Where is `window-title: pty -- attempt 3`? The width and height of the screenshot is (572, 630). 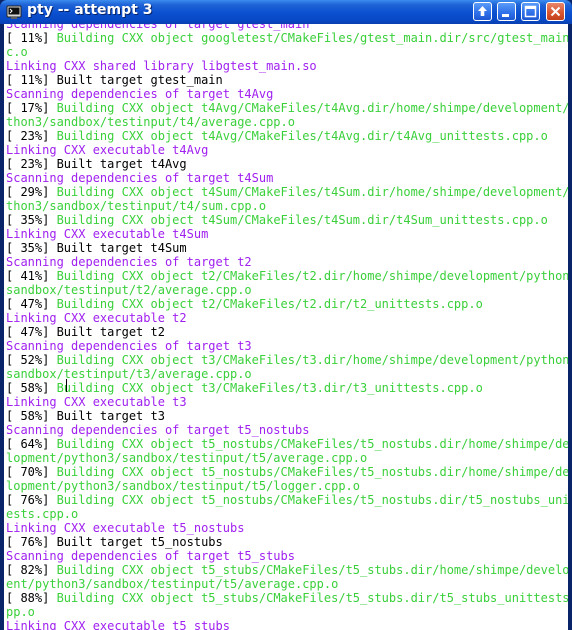
window-title: pty -- attempt 3 is located at coordinates (90, 10).